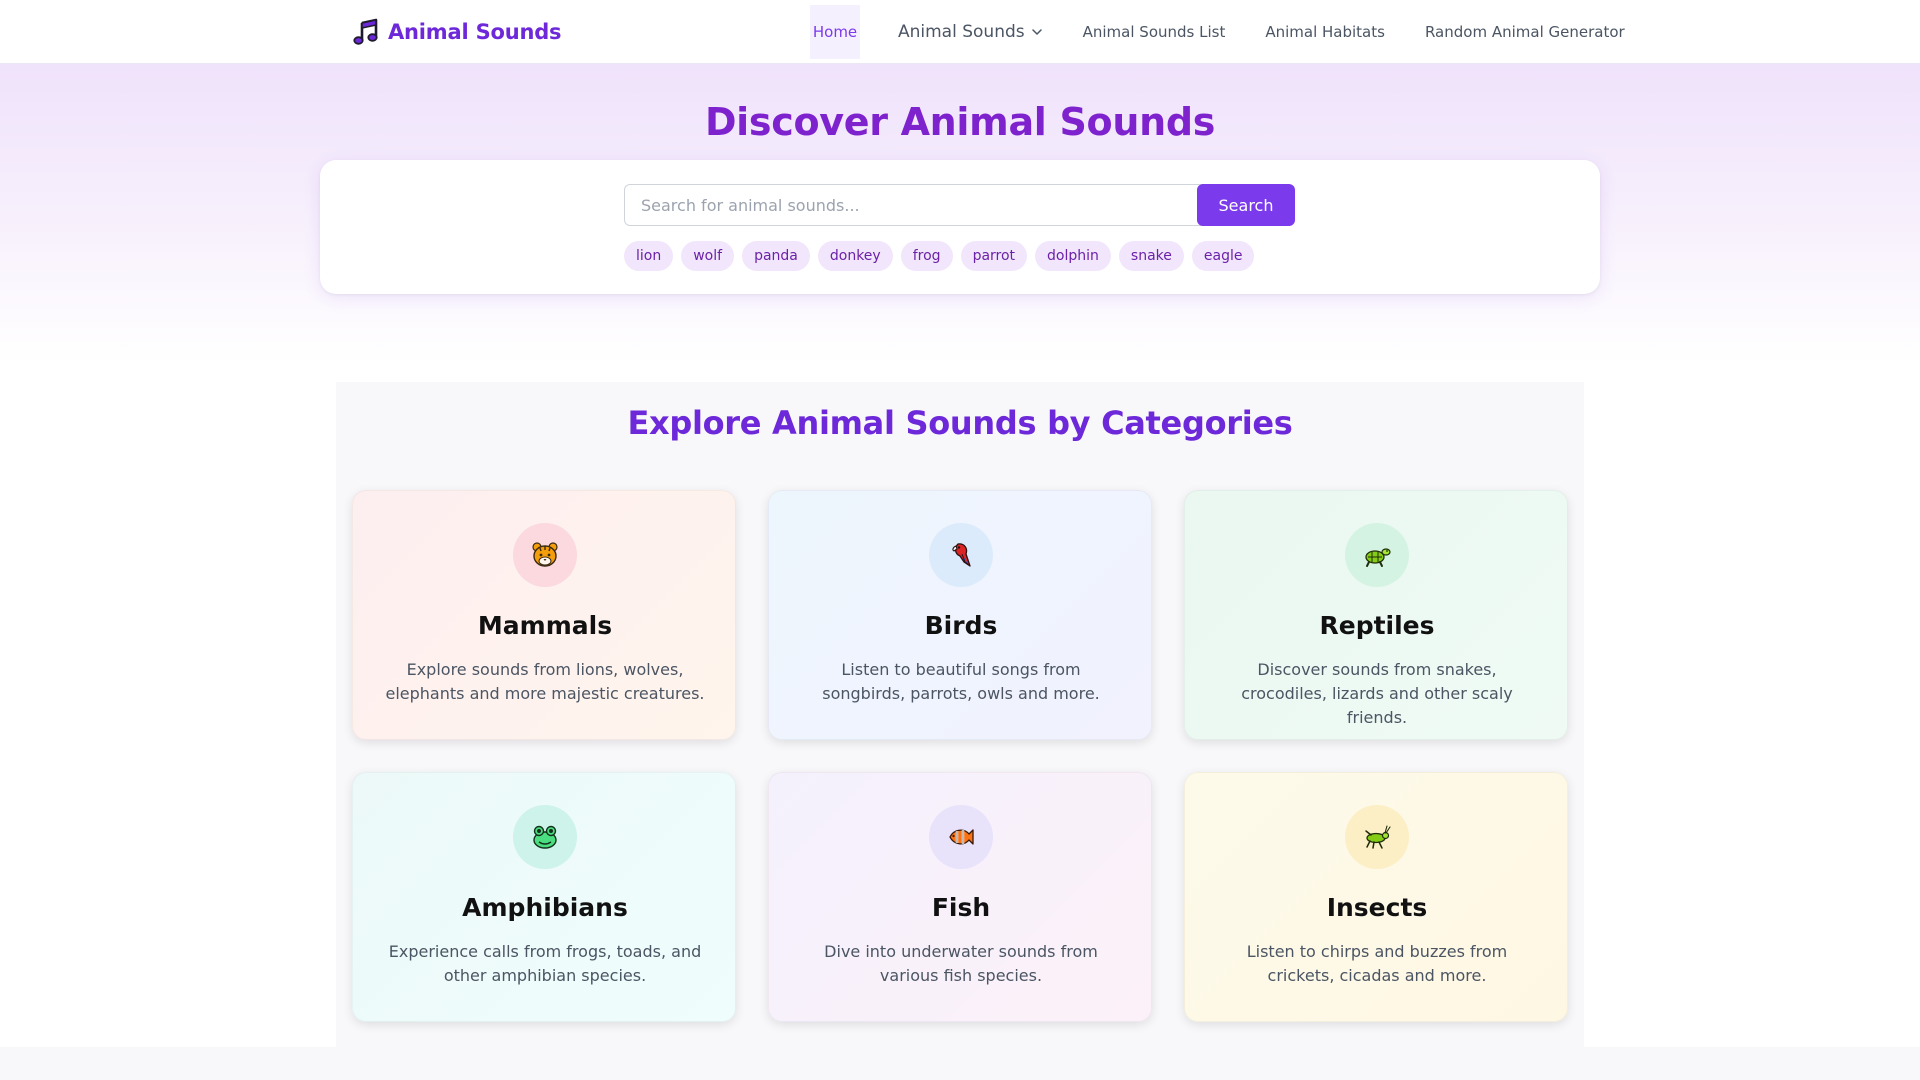 This screenshot has width=1920, height=1080. I want to click on tiger-icon, so click(545, 554).